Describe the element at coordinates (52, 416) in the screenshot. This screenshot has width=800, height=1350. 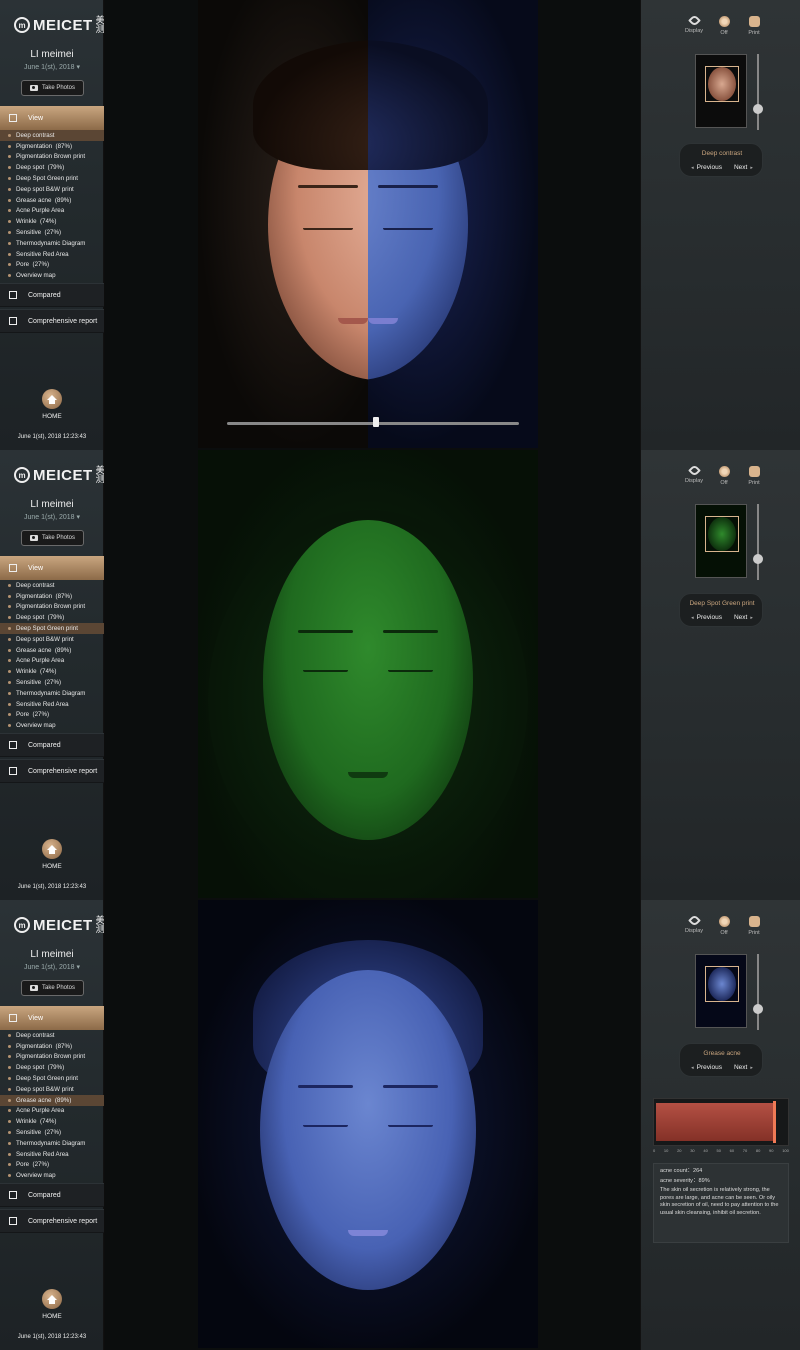
I see `home-label: HOME` at that location.